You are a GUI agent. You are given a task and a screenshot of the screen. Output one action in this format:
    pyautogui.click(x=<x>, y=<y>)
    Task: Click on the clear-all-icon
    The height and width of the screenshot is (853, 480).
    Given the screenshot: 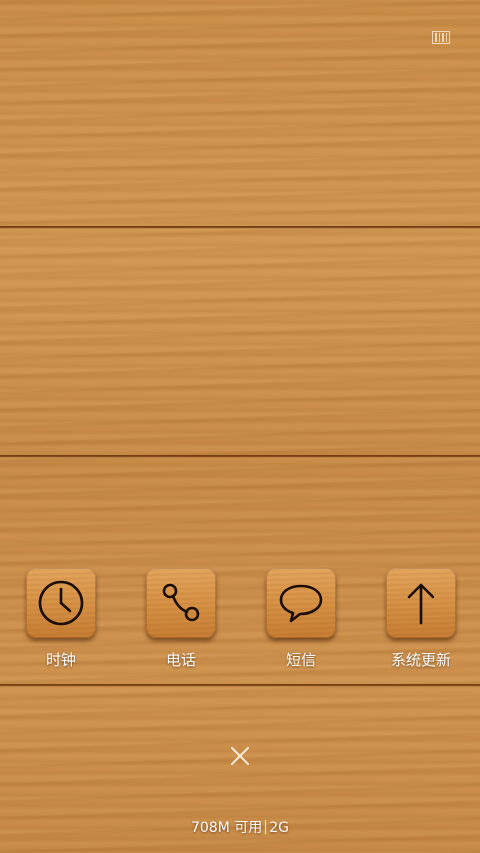 What is the action you would take?
    pyautogui.click(x=441, y=37)
    